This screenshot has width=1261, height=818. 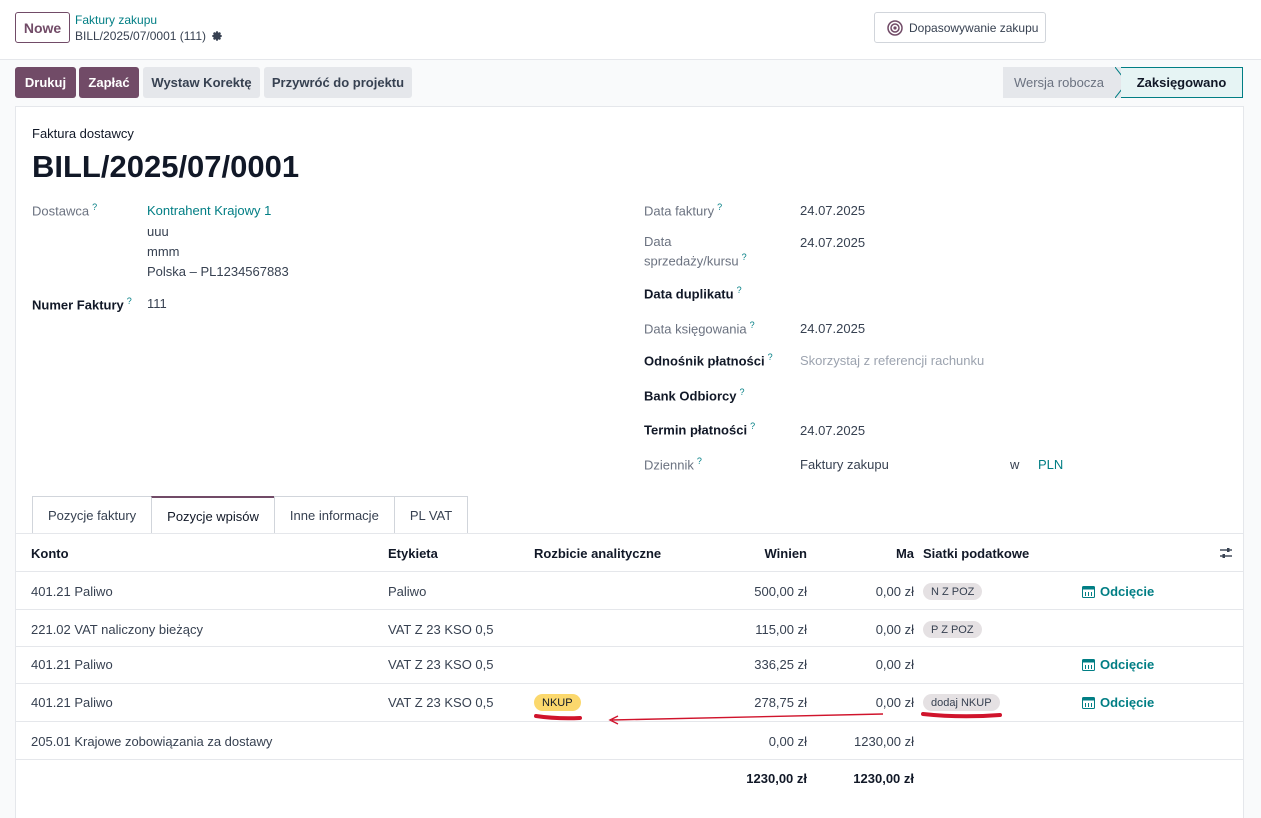 What do you see at coordinates (892, 360) in the screenshot?
I see `payment-reference-input: Skorzystaj z referencji rachunku` at bounding box center [892, 360].